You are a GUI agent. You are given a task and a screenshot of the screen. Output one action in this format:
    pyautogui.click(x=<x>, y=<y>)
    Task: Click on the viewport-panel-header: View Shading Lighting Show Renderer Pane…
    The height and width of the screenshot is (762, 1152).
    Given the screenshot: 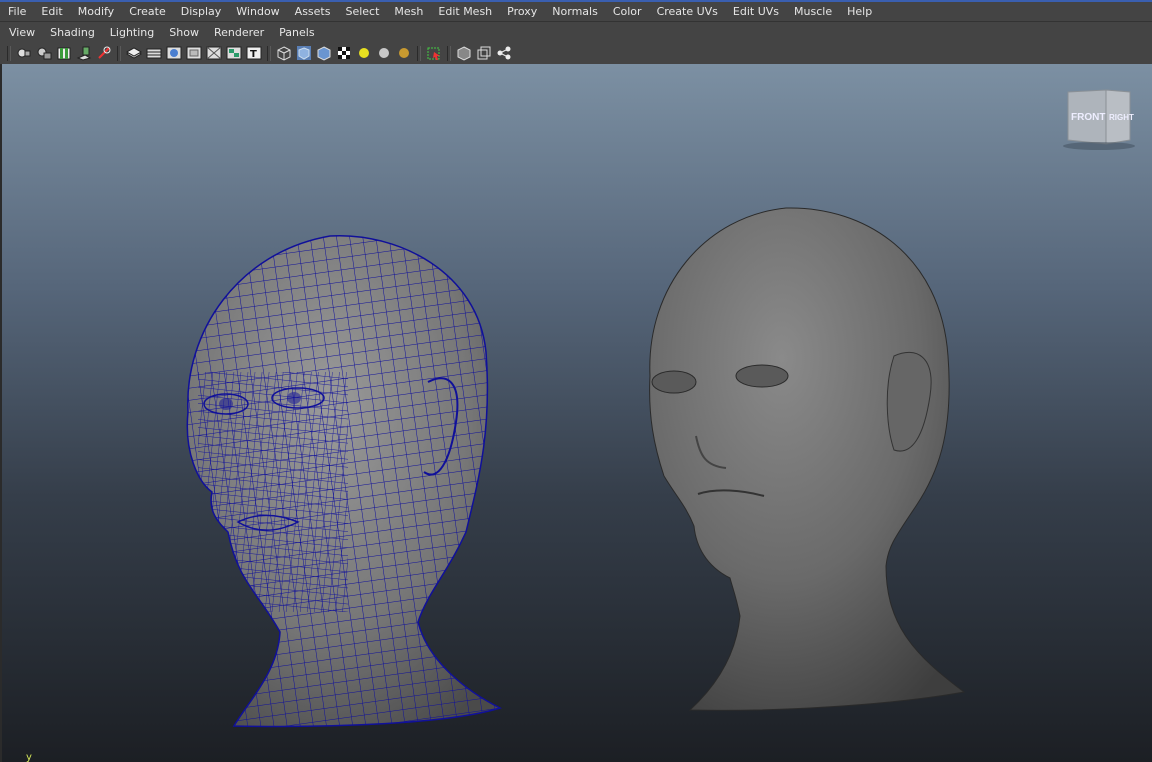 What is the action you would take?
    pyautogui.click(x=576, y=43)
    